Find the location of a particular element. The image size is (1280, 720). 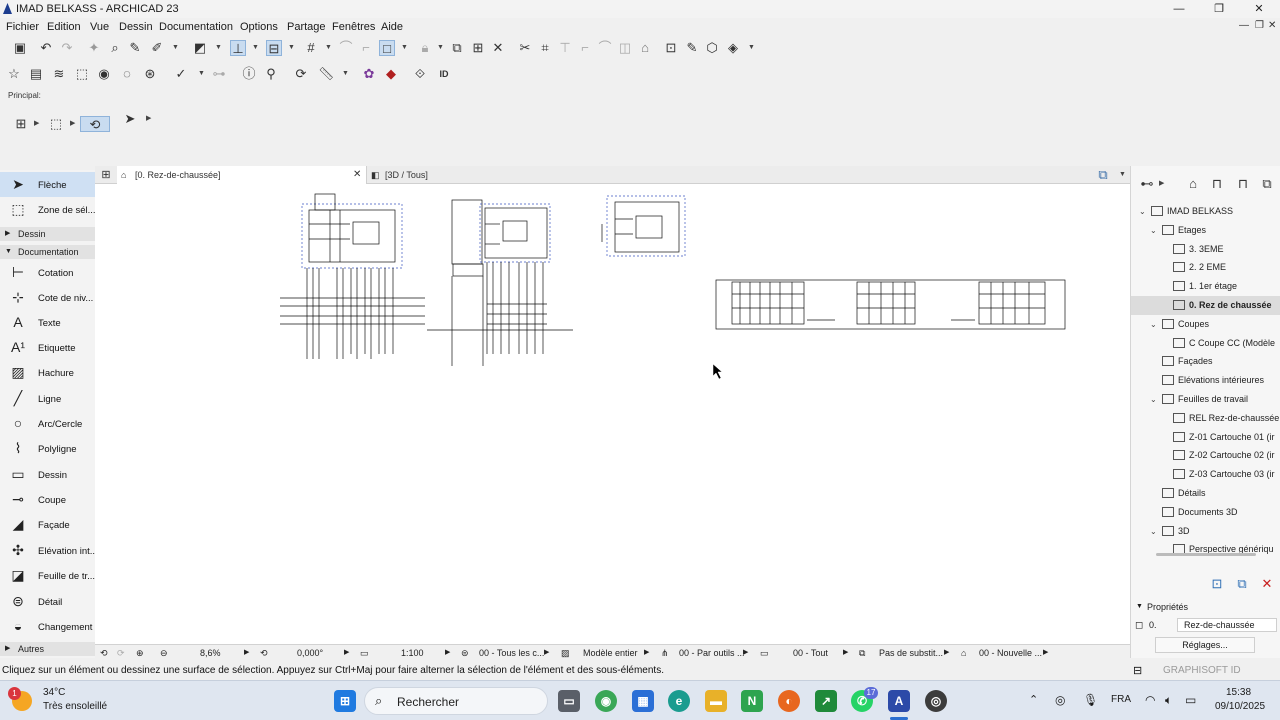

markup-icon: ✓ is located at coordinates (181, 74).